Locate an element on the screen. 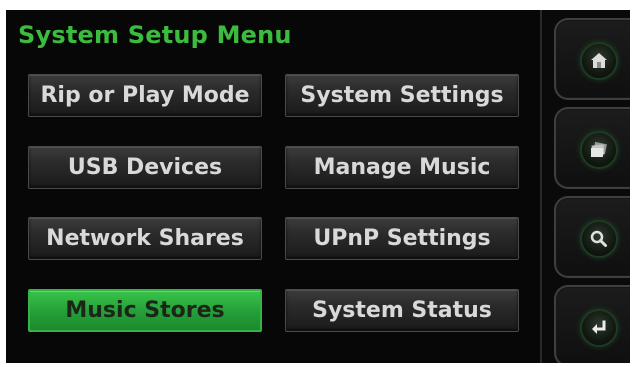  side-navigation-panel is located at coordinates (585, 186).